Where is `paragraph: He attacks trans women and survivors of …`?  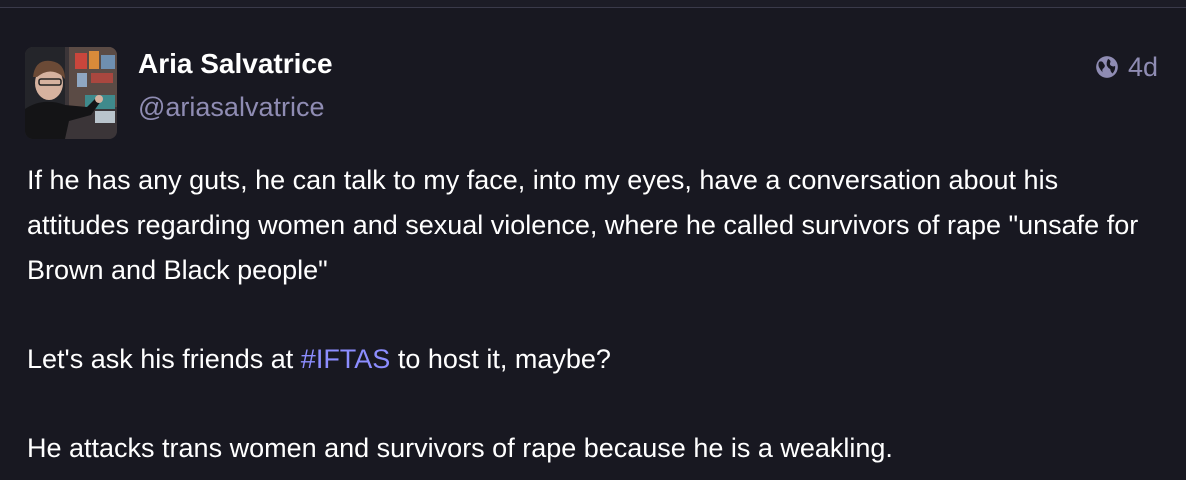
paragraph: He attacks trans women and survivors of … is located at coordinates (460, 448).